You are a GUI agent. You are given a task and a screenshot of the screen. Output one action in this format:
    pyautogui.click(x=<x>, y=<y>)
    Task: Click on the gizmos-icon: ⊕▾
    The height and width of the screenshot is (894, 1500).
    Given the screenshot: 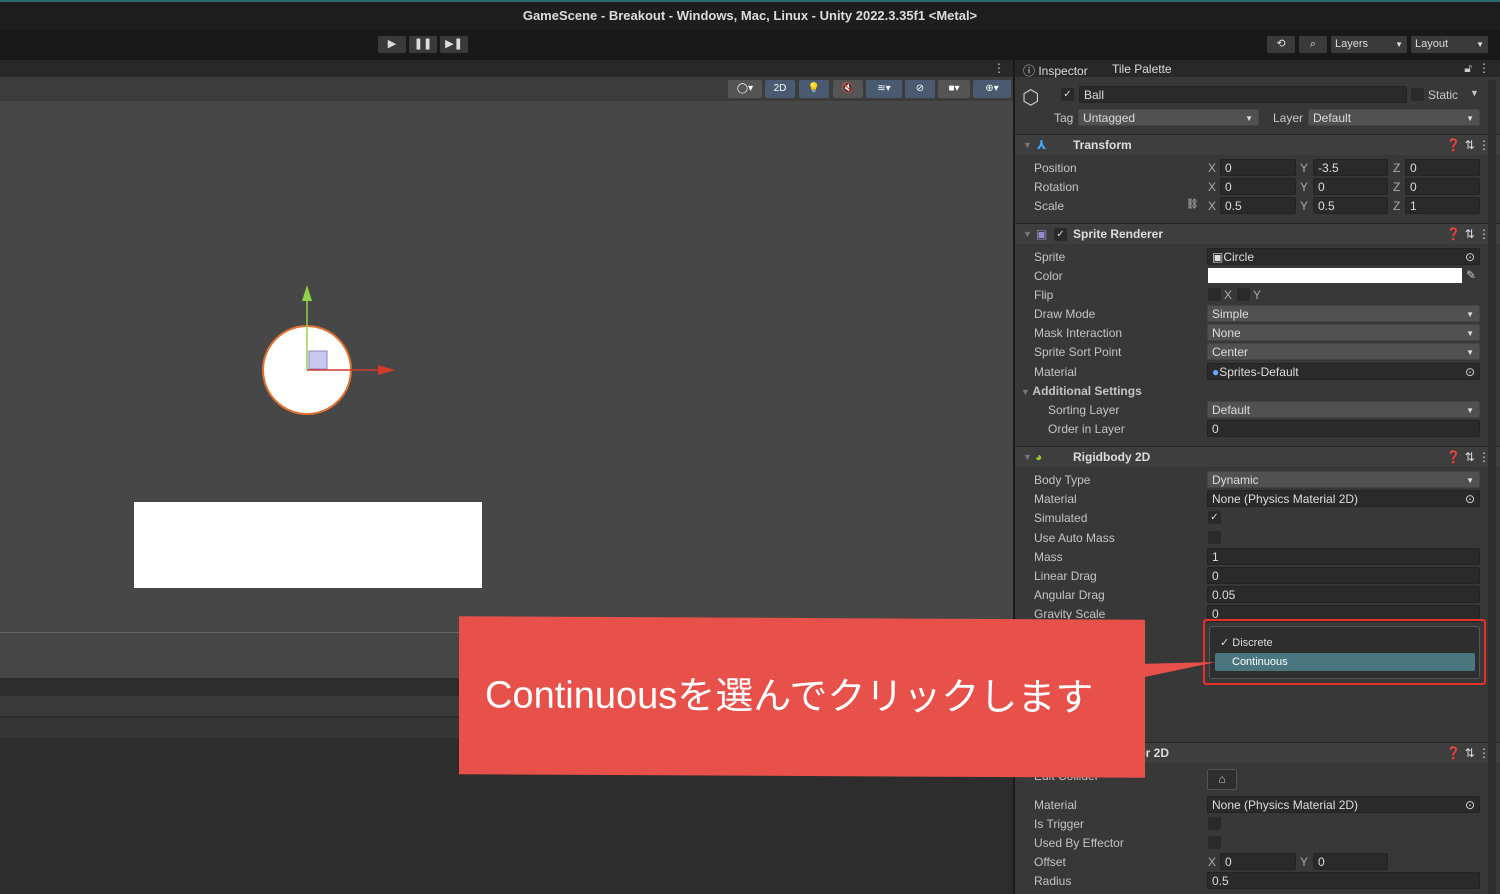 What is the action you would take?
    pyautogui.click(x=992, y=89)
    